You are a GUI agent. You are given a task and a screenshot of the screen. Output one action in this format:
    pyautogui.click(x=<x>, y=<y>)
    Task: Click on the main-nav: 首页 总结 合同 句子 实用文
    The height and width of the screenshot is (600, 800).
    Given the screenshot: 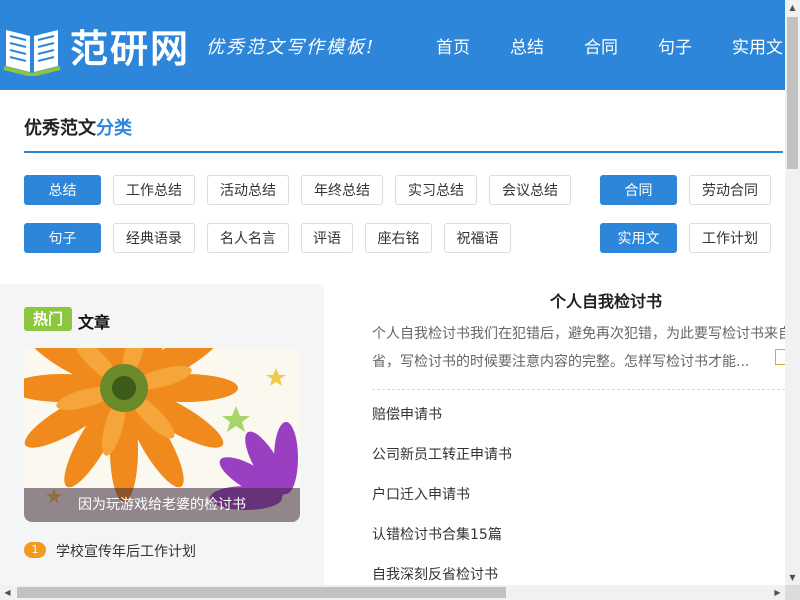 What is the action you would take?
    pyautogui.click(x=392, y=45)
    